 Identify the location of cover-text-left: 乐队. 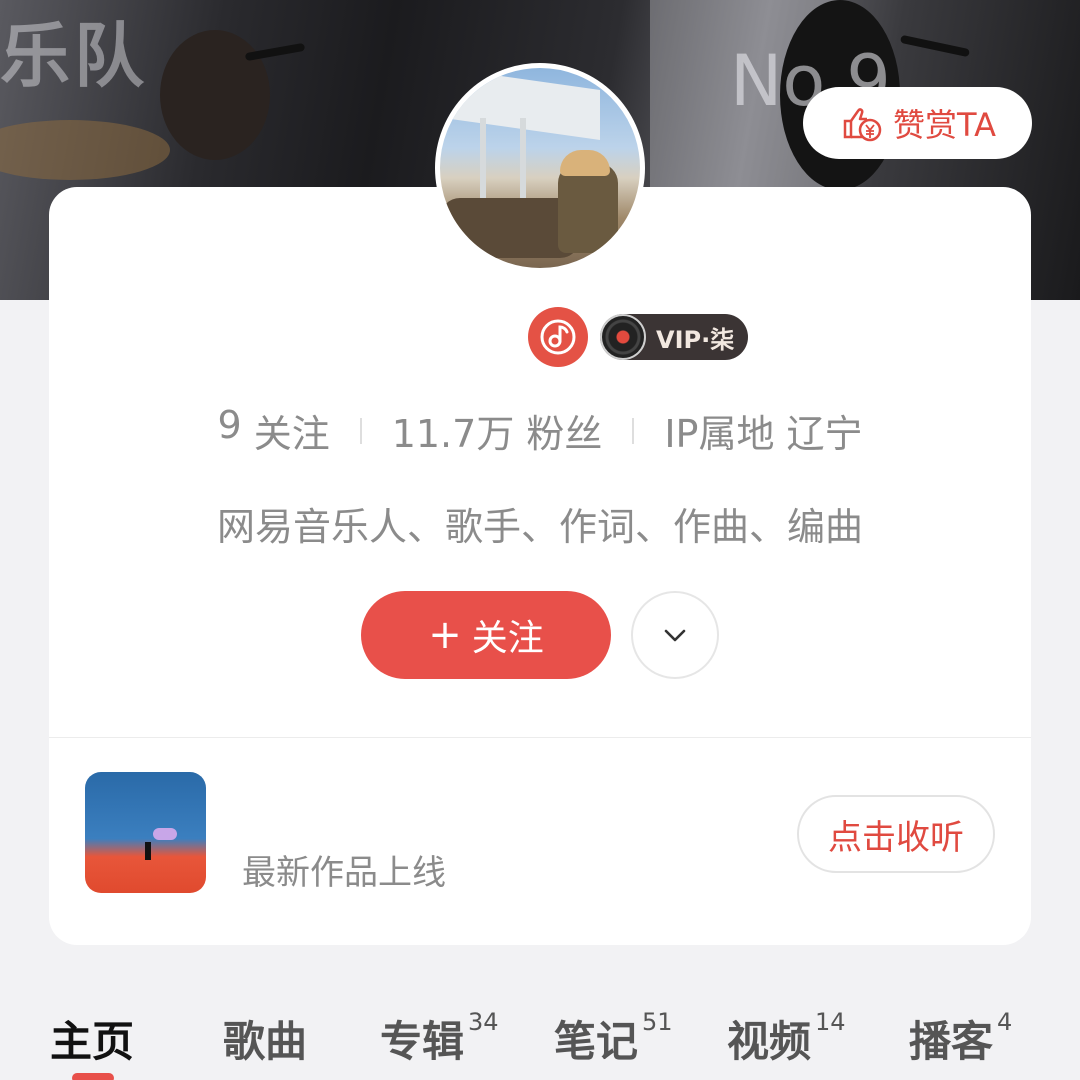
(74, 55).